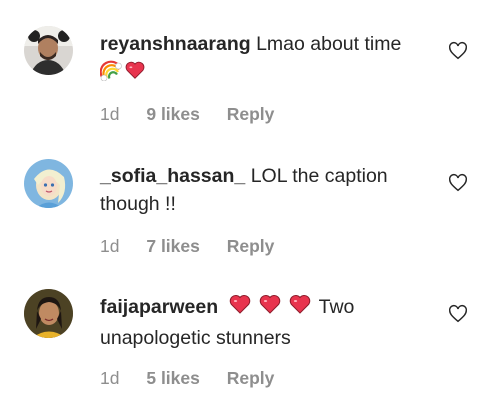  What do you see at coordinates (173, 246) in the screenshot?
I see `likes-count-link: 7 likes` at bounding box center [173, 246].